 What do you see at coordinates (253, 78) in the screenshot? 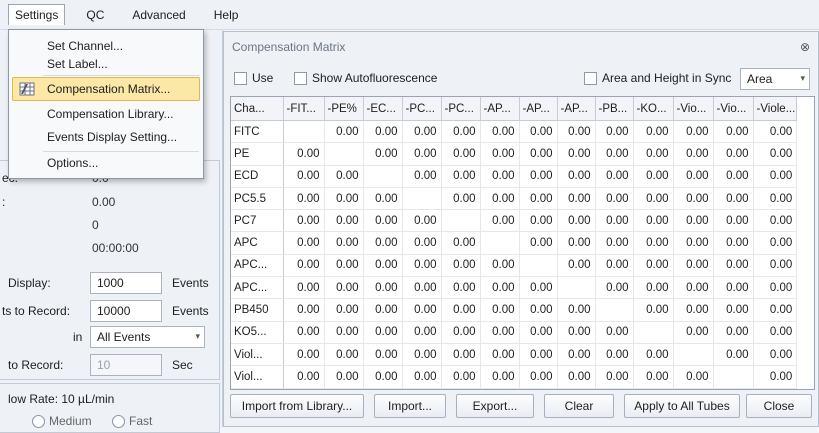
I see `use-checkbox: Use` at bounding box center [253, 78].